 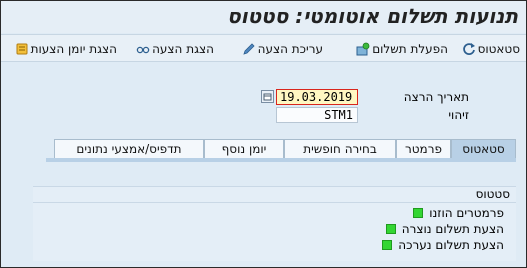 I want to click on run-date-label: תאריך הרצה, so click(x=436, y=97).